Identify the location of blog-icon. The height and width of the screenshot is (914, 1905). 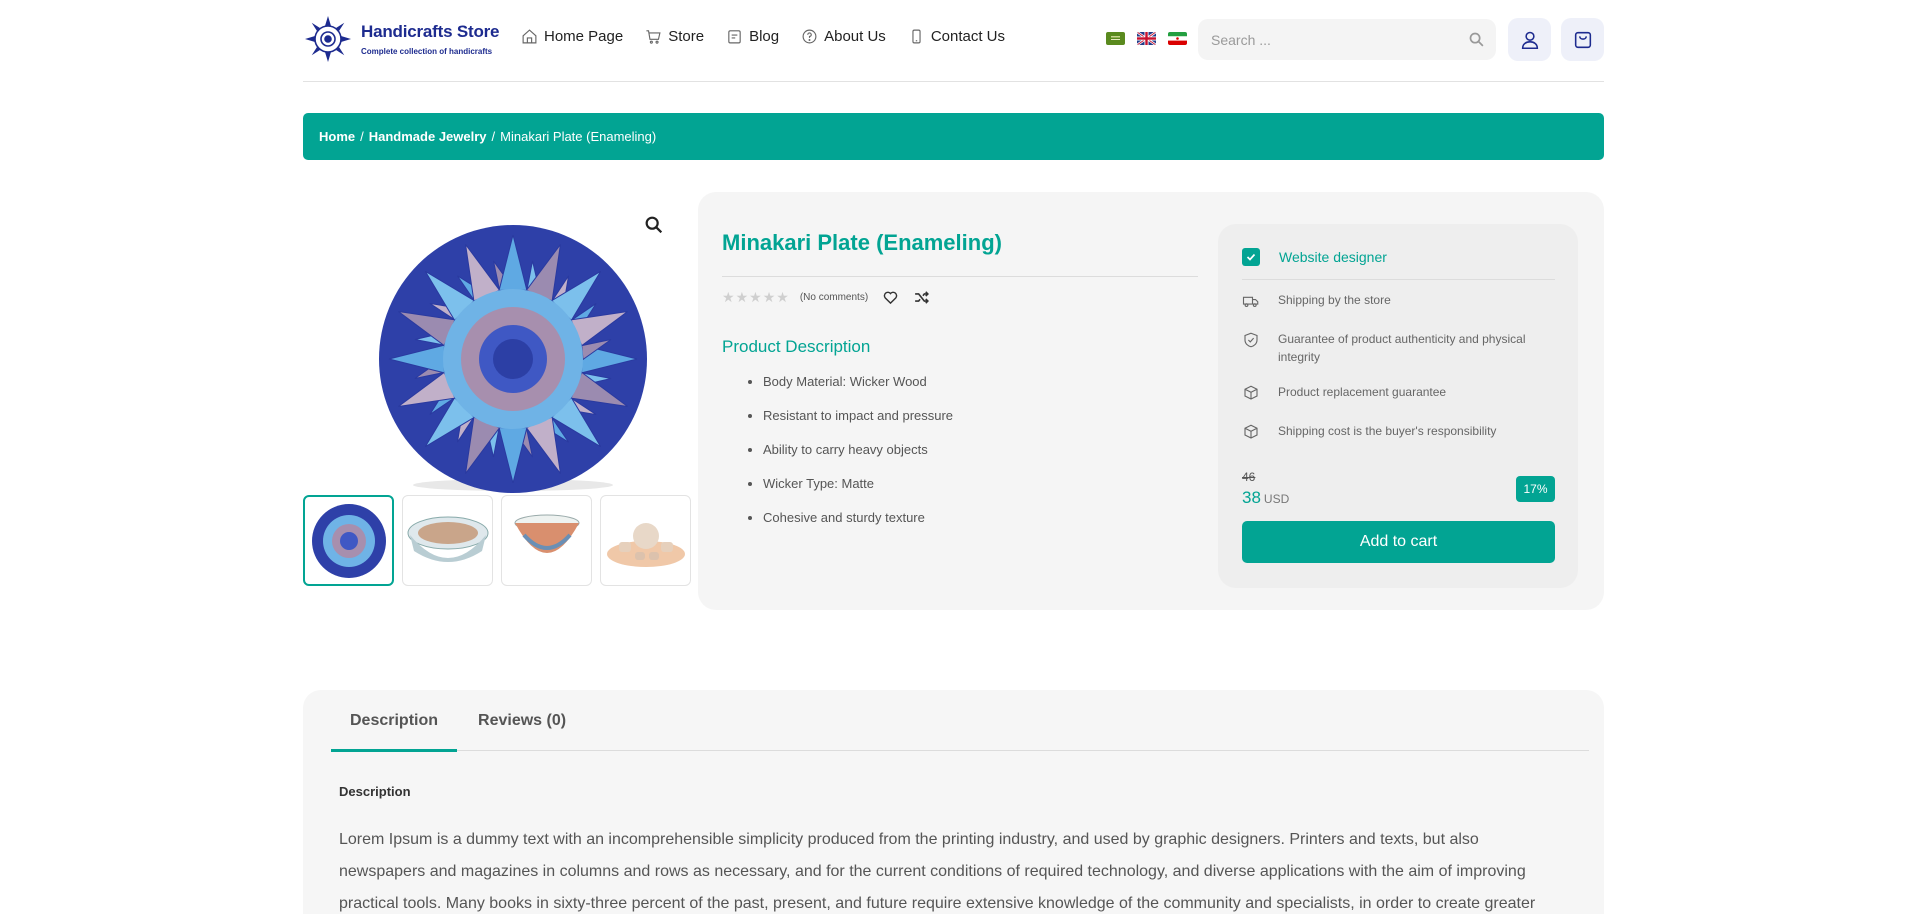
(734, 37).